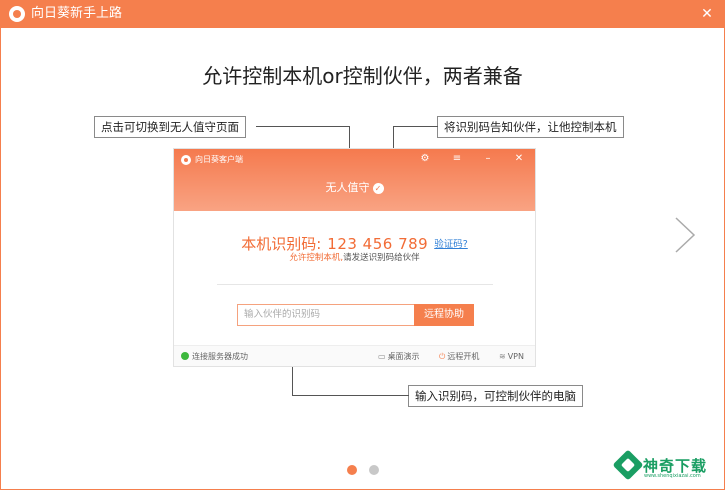 The image size is (725, 490). Describe the element at coordinates (442, 356) in the screenshot. I see `power-icon: ⏻` at that location.